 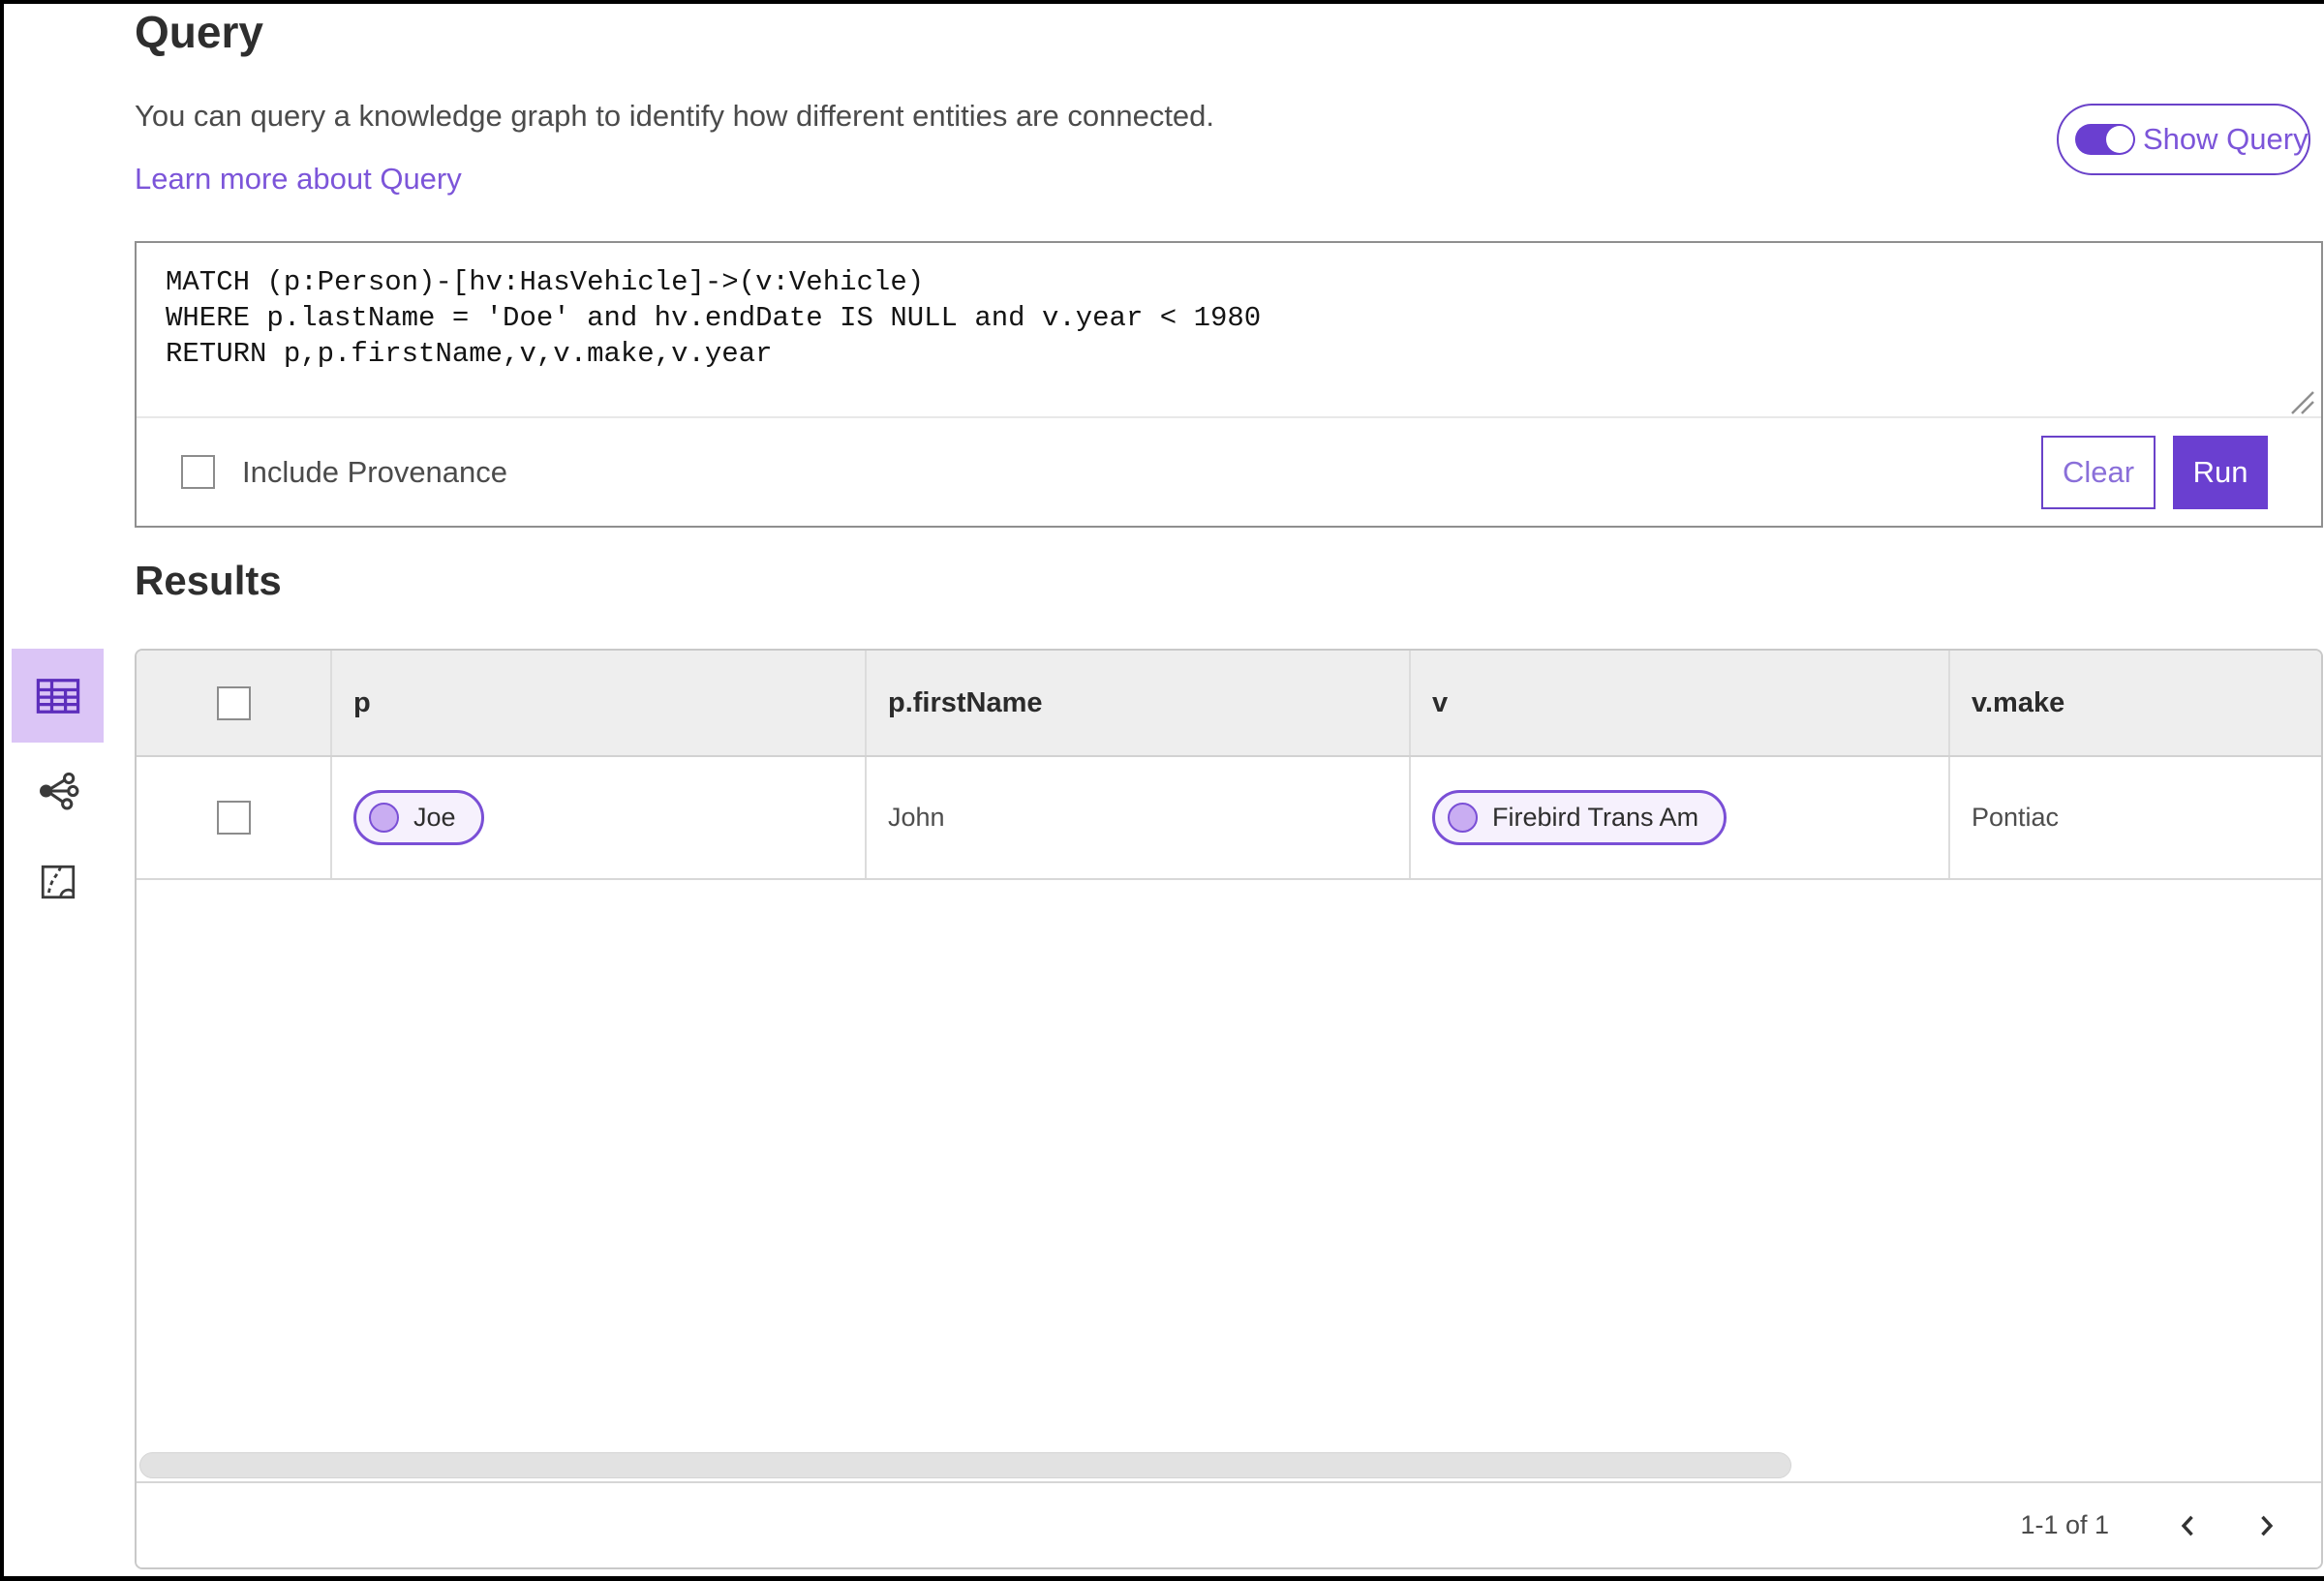 What do you see at coordinates (1229, 704) in the screenshot?
I see `table-header-row: p p.firstName v v.make` at bounding box center [1229, 704].